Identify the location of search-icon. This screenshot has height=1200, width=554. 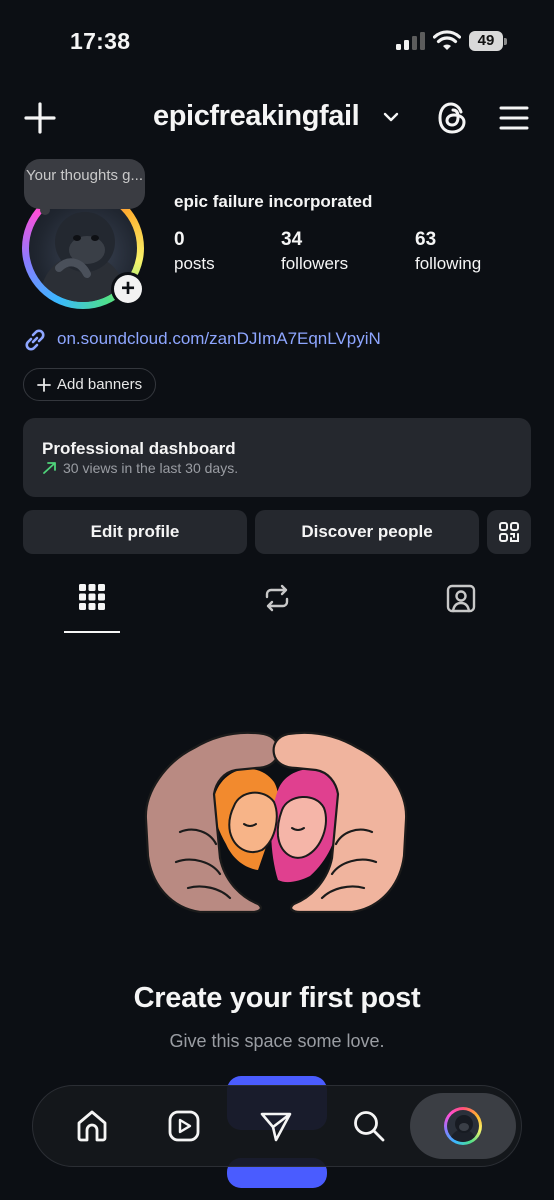
(369, 1126).